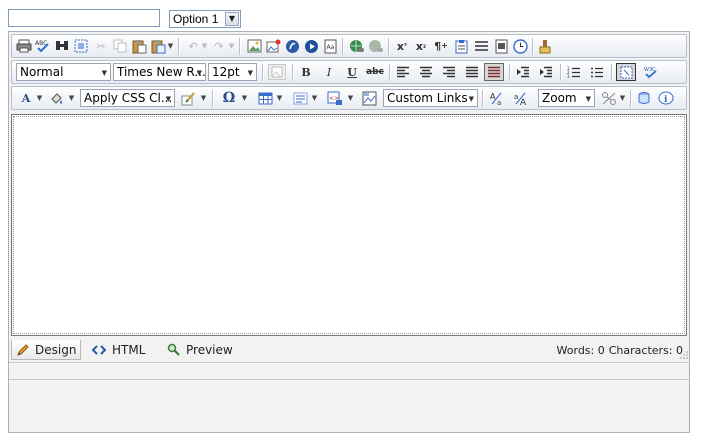 Image resolution: width=704 pixels, height=439 pixels. What do you see at coordinates (461, 46) in the screenshot?
I see `form-icon` at bounding box center [461, 46].